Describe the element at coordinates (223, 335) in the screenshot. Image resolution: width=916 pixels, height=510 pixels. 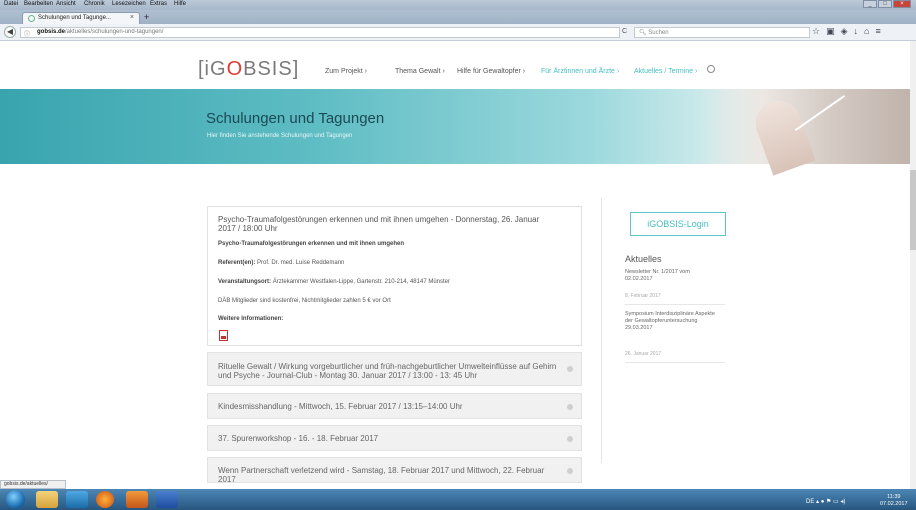
I see `pdf-icon` at that location.